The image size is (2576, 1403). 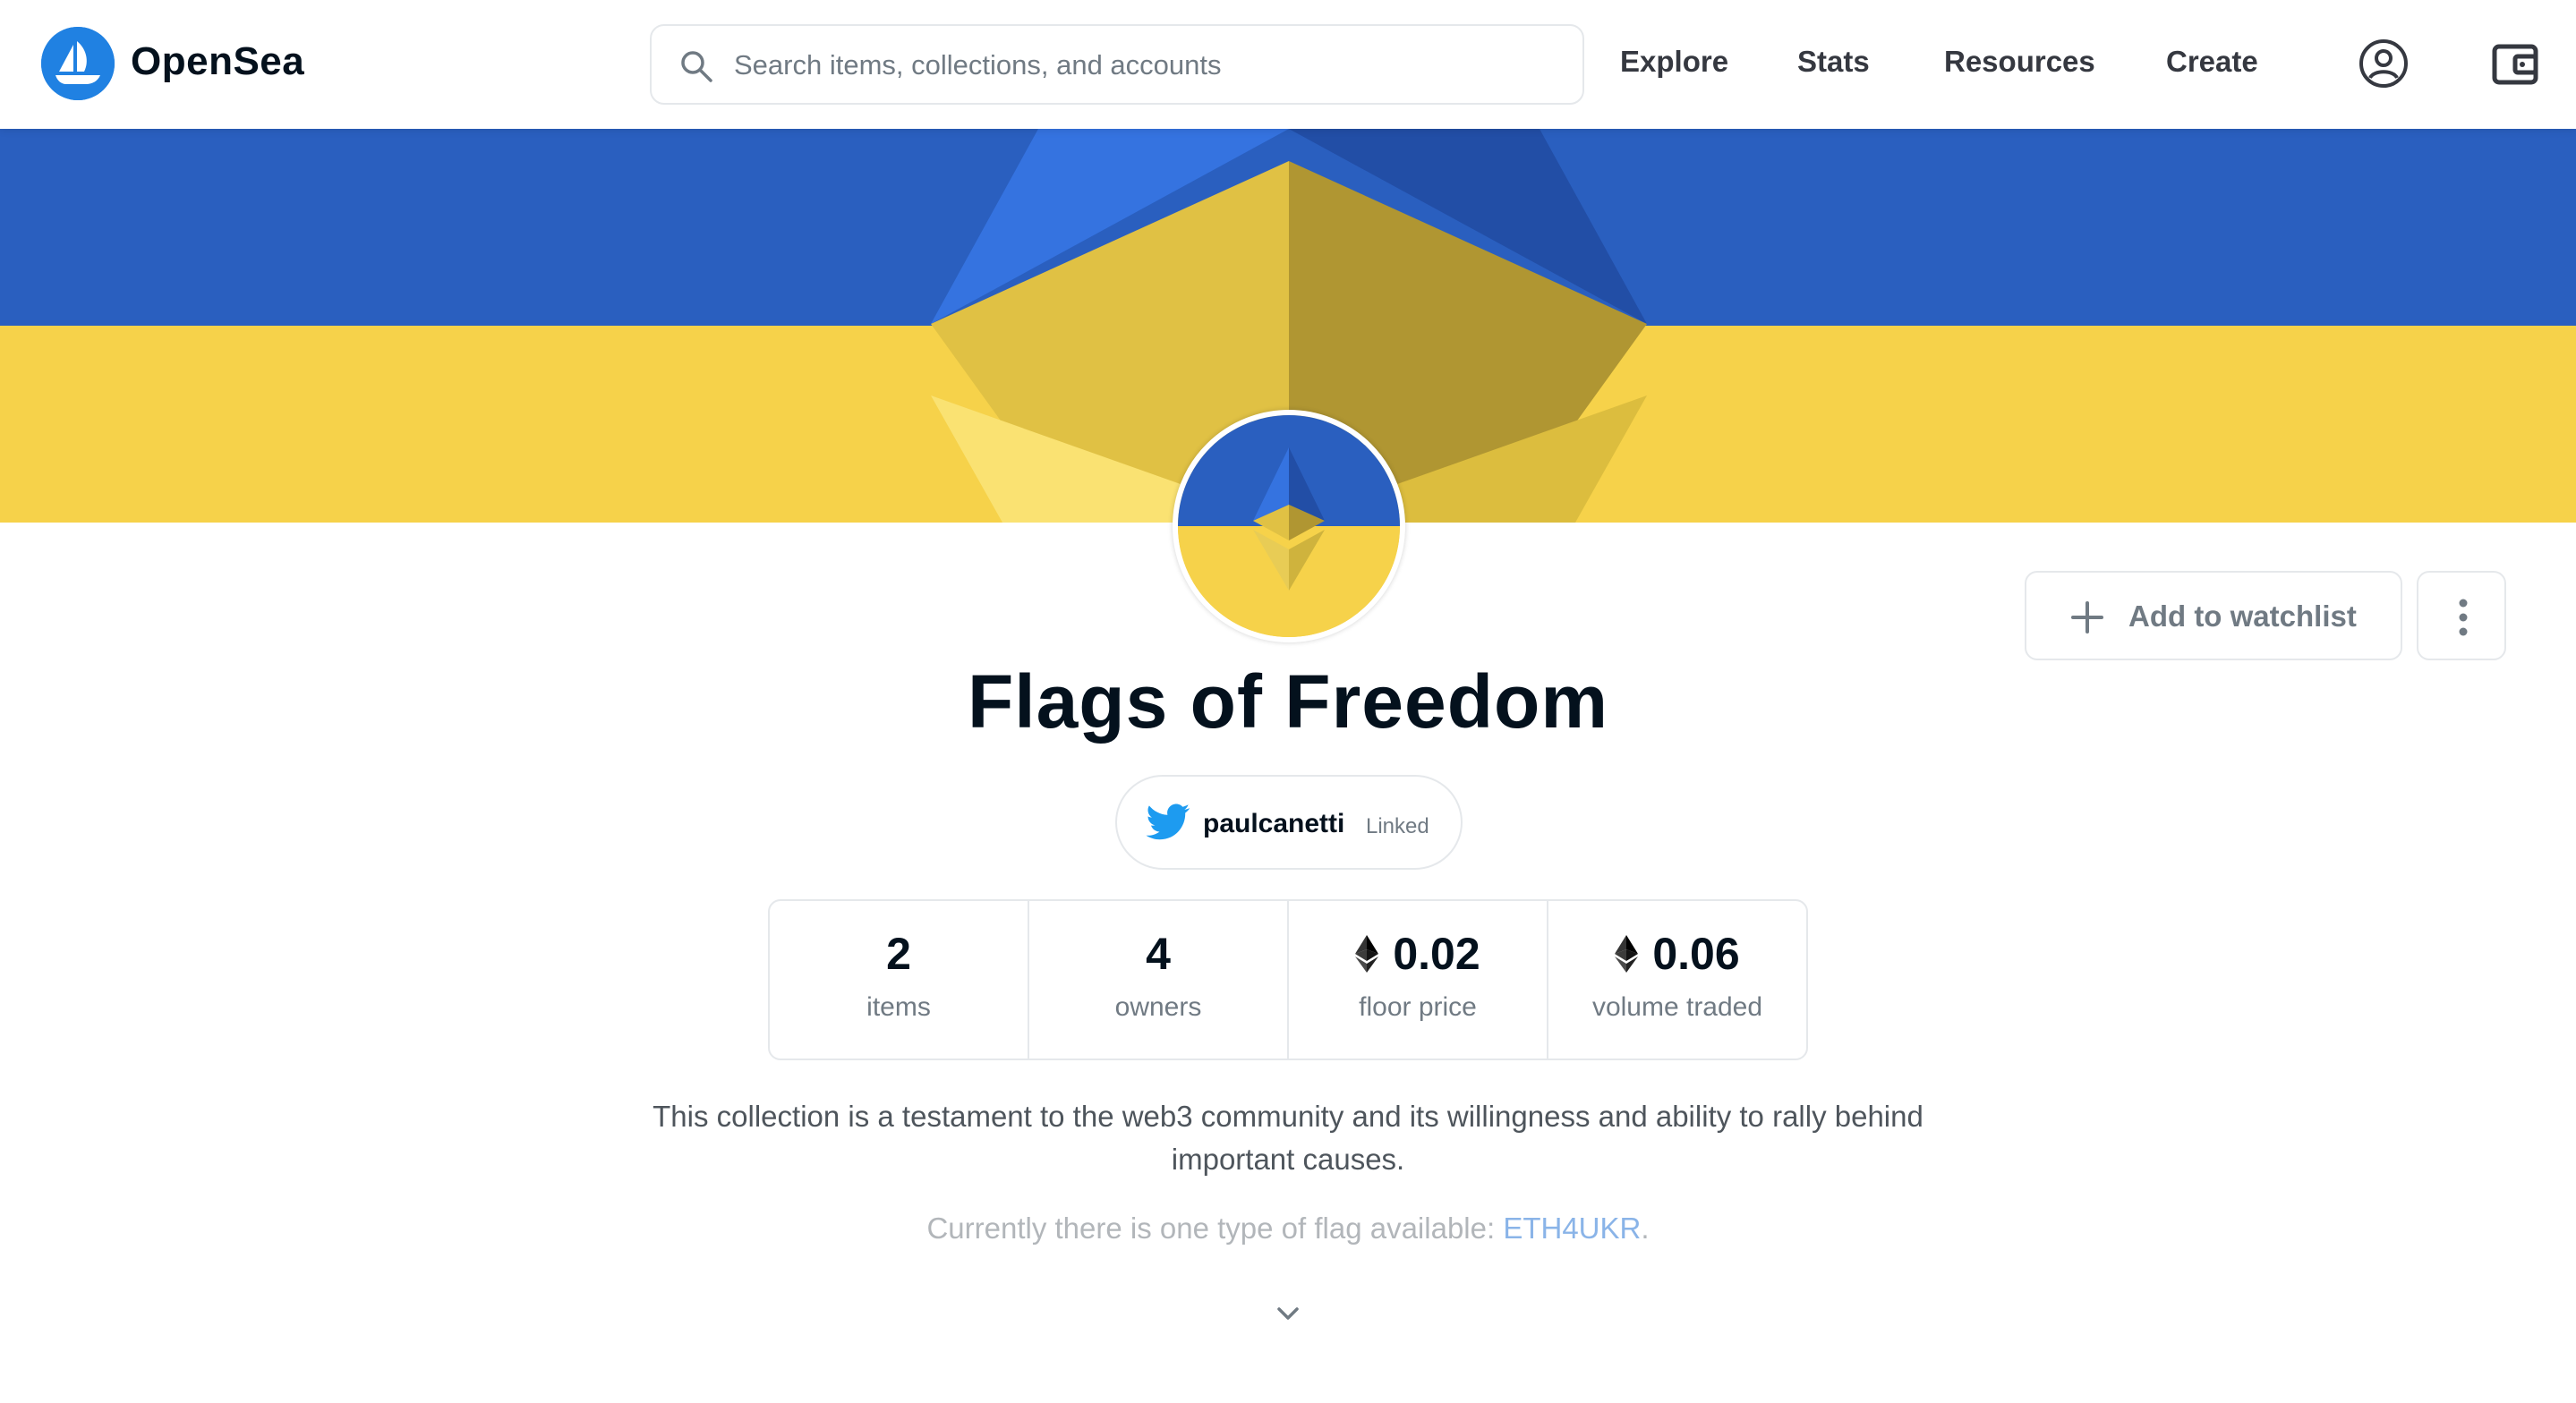 I want to click on search-icon, so click(x=696, y=66).